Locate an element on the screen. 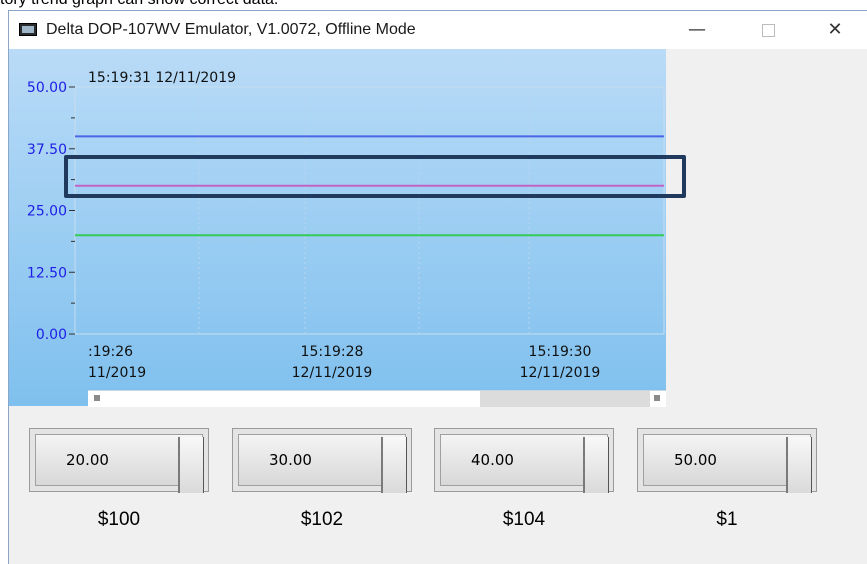 The width and height of the screenshot is (867, 564). slider-value: 50.00 is located at coordinates (695, 460).